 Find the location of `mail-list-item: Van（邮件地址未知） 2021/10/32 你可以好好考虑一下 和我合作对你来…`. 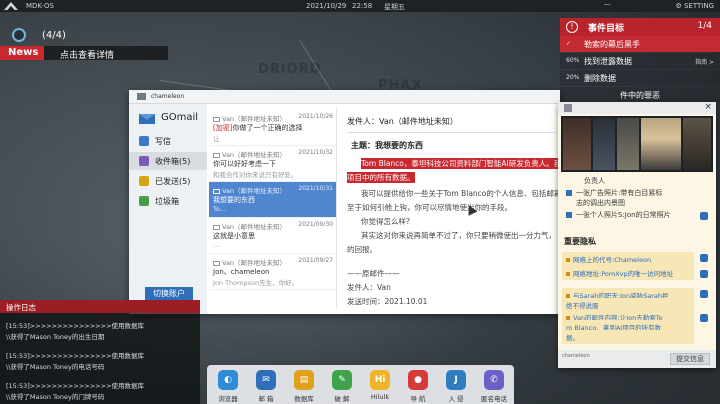

mail-list-item: Van（邮件地址未知） 2021/10/32 你可以好好考虑一下 和我合作对你来… is located at coordinates (272, 164).